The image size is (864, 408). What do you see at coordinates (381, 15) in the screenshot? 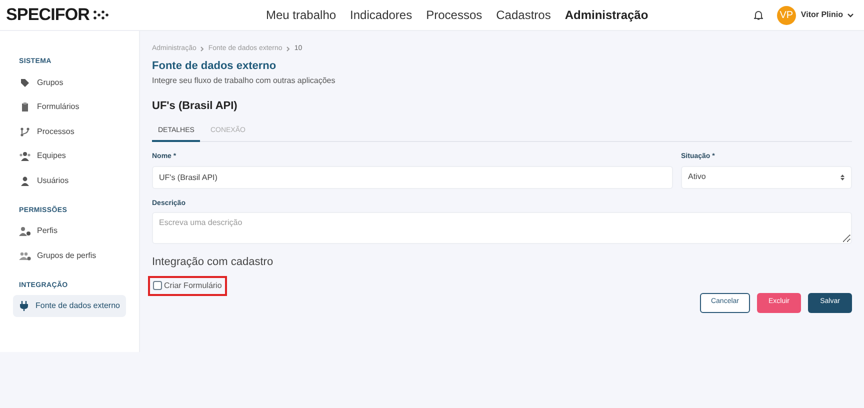
I see `nav-link: Indicadores` at bounding box center [381, 15].